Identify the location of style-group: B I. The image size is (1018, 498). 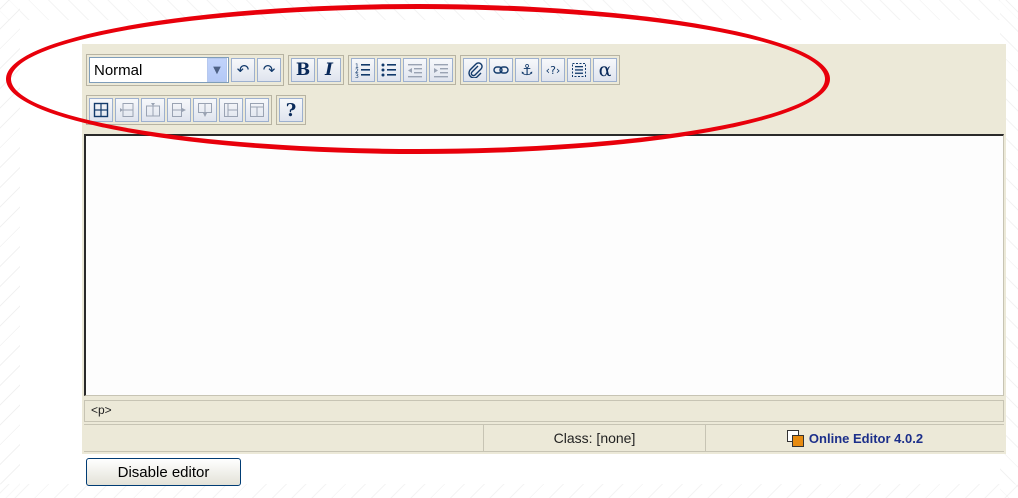
(316, 70).